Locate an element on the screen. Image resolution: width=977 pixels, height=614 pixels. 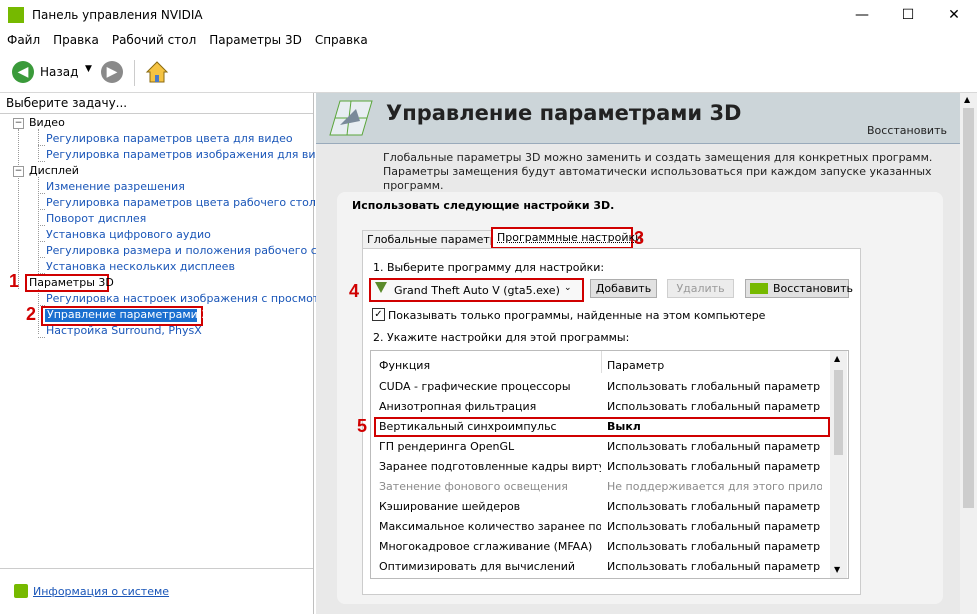
annotation-1: 1 is located at coordinates (14, 281).